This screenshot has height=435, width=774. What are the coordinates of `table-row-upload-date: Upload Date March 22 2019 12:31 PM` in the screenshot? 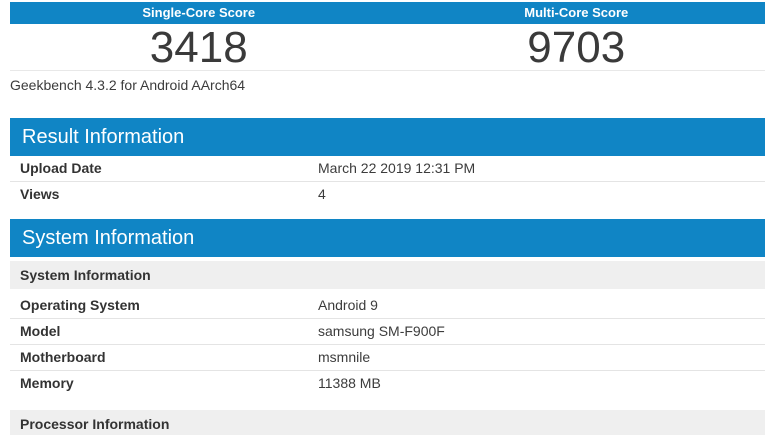 It's located at (387, 169).